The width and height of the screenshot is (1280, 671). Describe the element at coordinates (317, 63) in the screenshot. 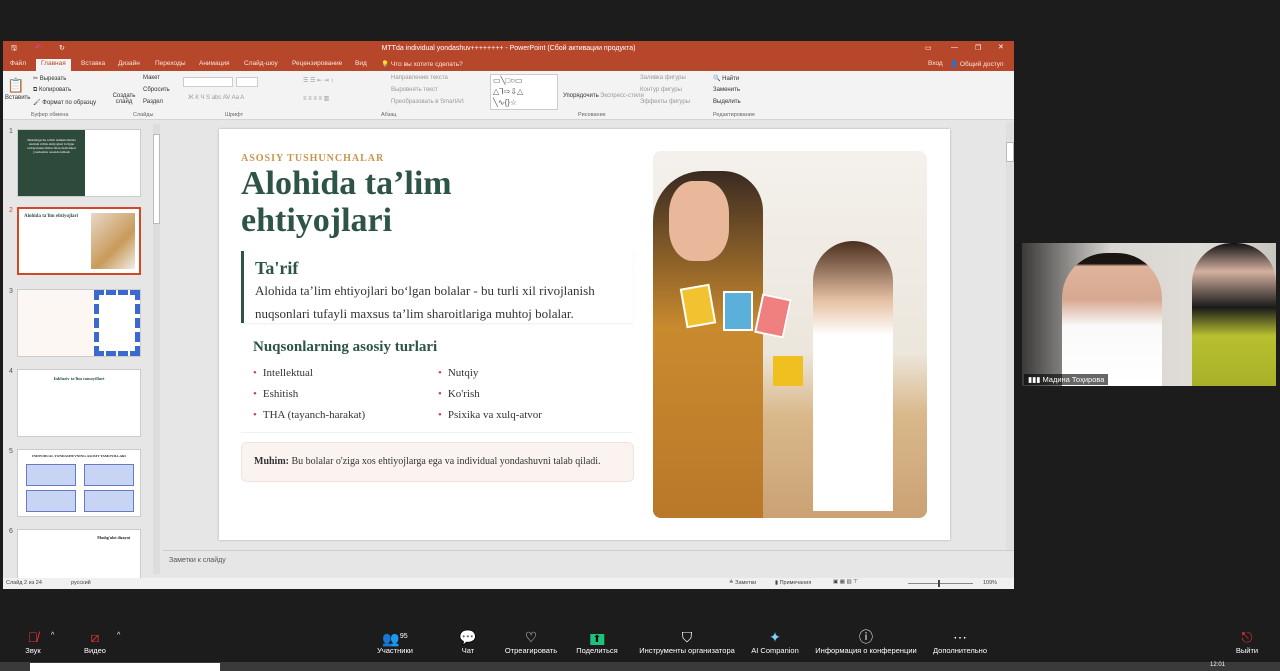

I see `tab-review: Рецензирование` at that location.